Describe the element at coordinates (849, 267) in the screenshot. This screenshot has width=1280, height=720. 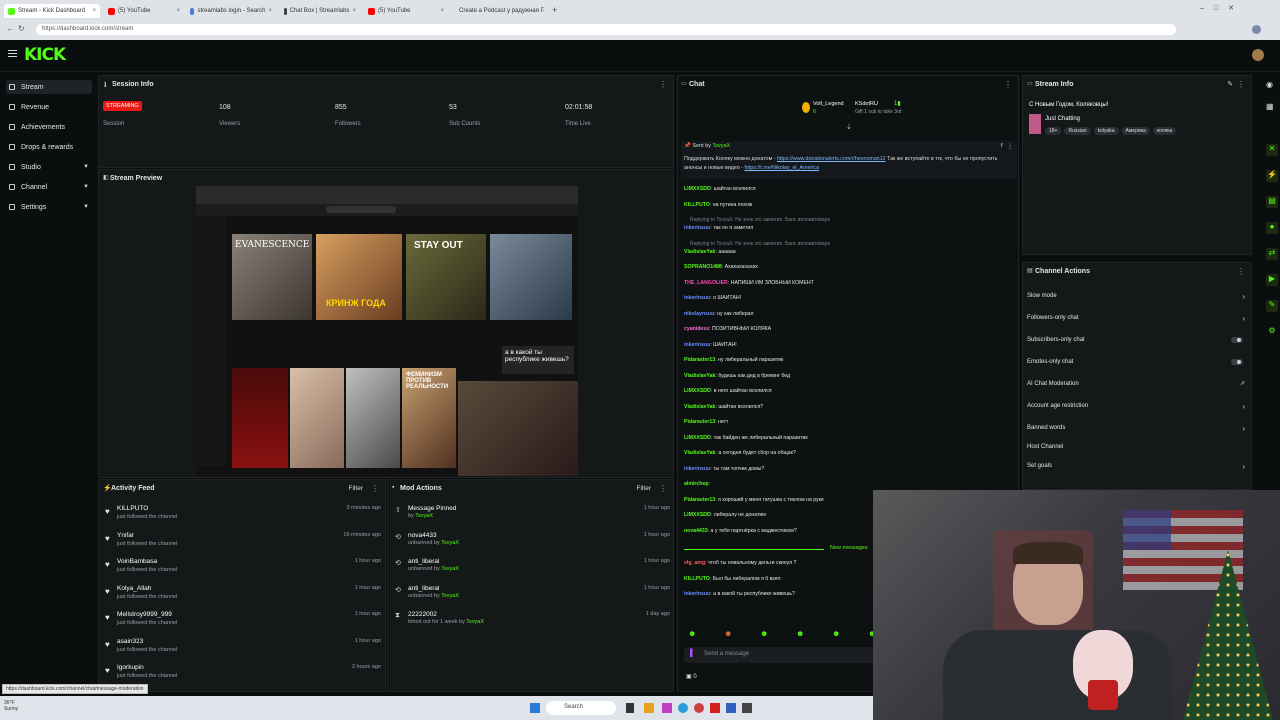
I see `chat-message: SOPRANO1488: Ахахахахахах` at that location.